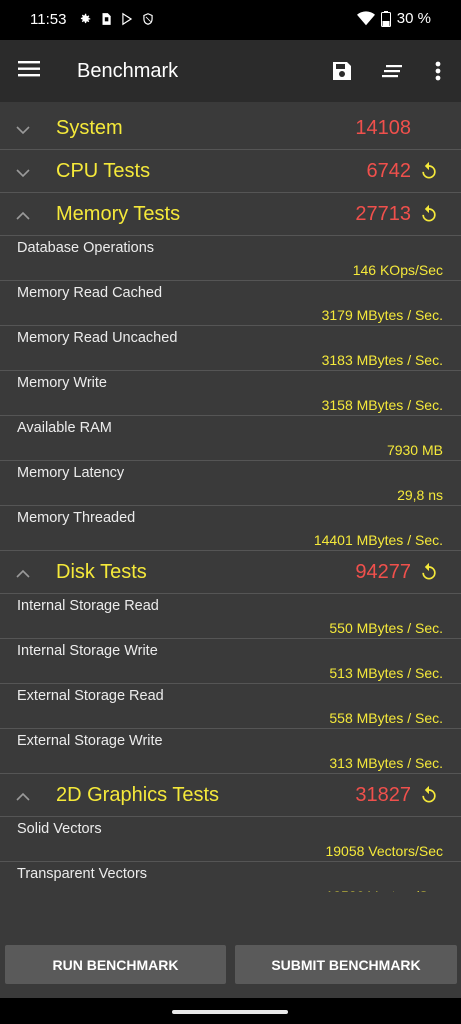  I want to click on sort-icon, so click(393, 71).